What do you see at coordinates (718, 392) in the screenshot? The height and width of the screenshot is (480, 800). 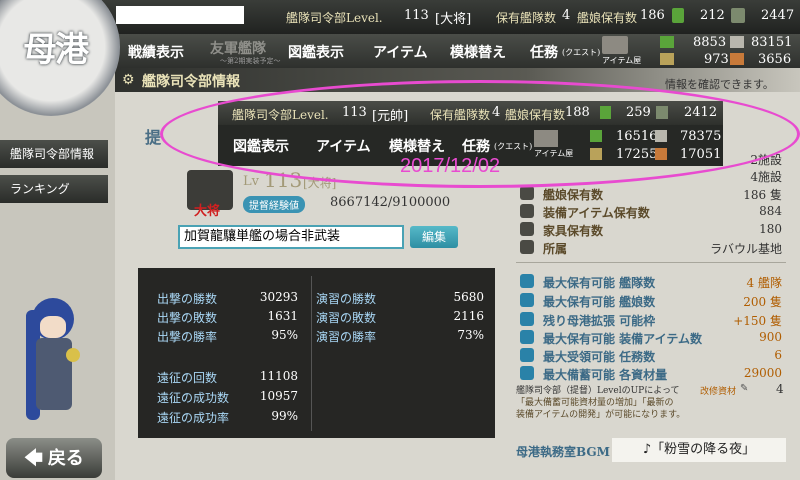 I see `improvement-material-label: 改修資材` at bounding box center [718, 392].